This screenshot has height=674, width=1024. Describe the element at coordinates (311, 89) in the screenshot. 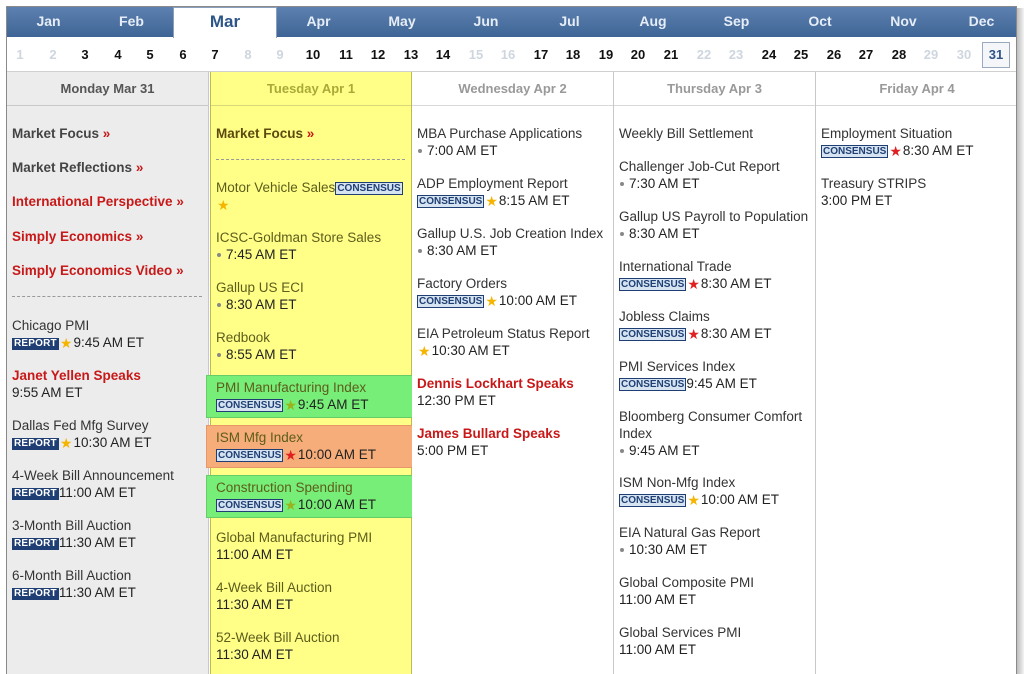

I see `day-header-tuesday: Tuesday Apr 1` at that location.